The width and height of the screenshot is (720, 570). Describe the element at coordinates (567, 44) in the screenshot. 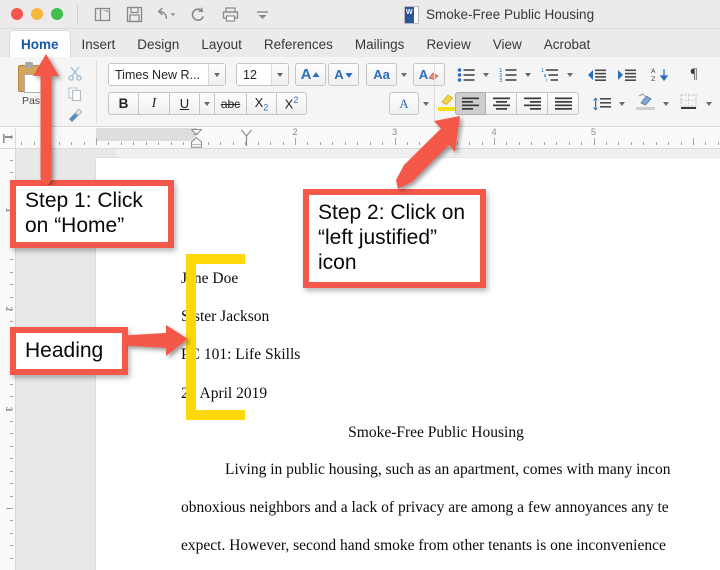

I see `tab-acrobat: Acrobat` at that location.